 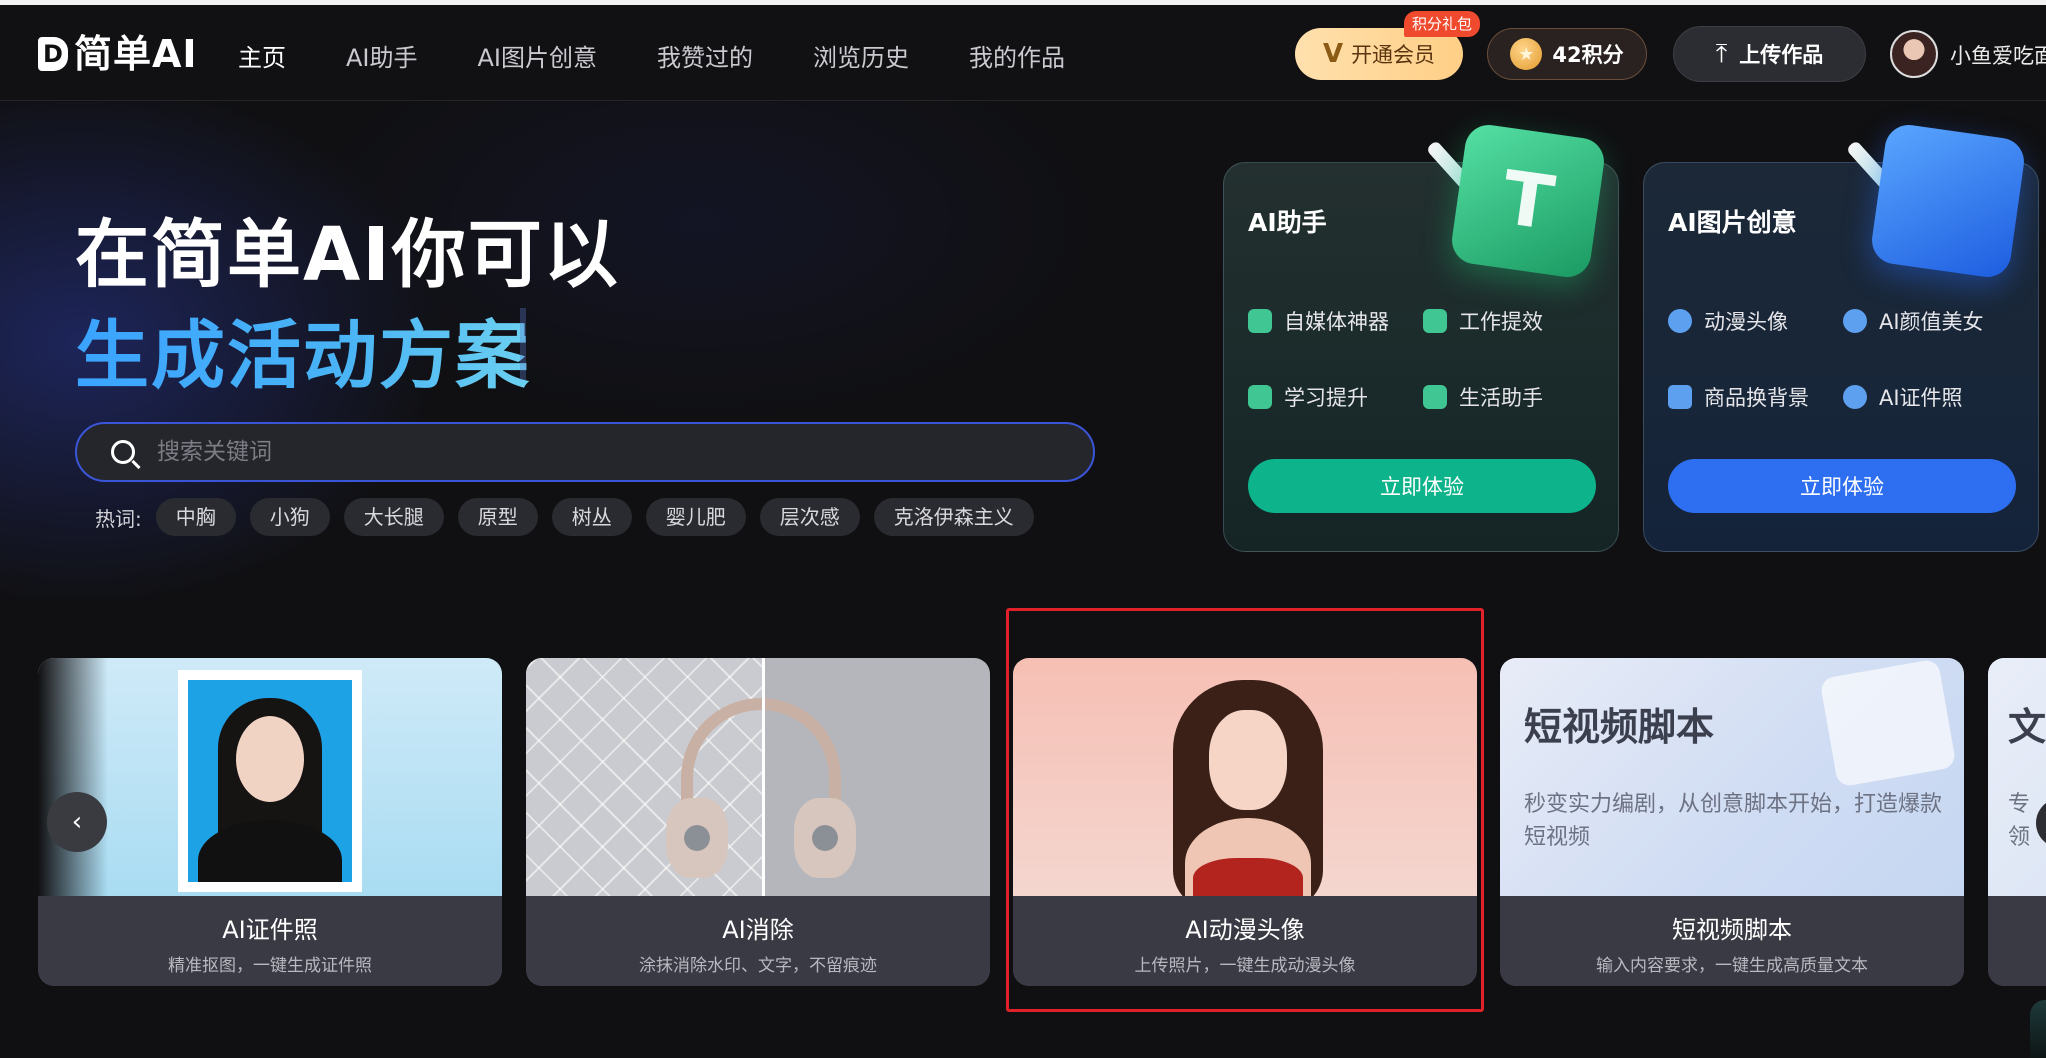 I want to click on tool-card-ai-anime-avatar: AI动漫头像 上传照片，一键生成动漫头像, so click(x=1245, y=822).